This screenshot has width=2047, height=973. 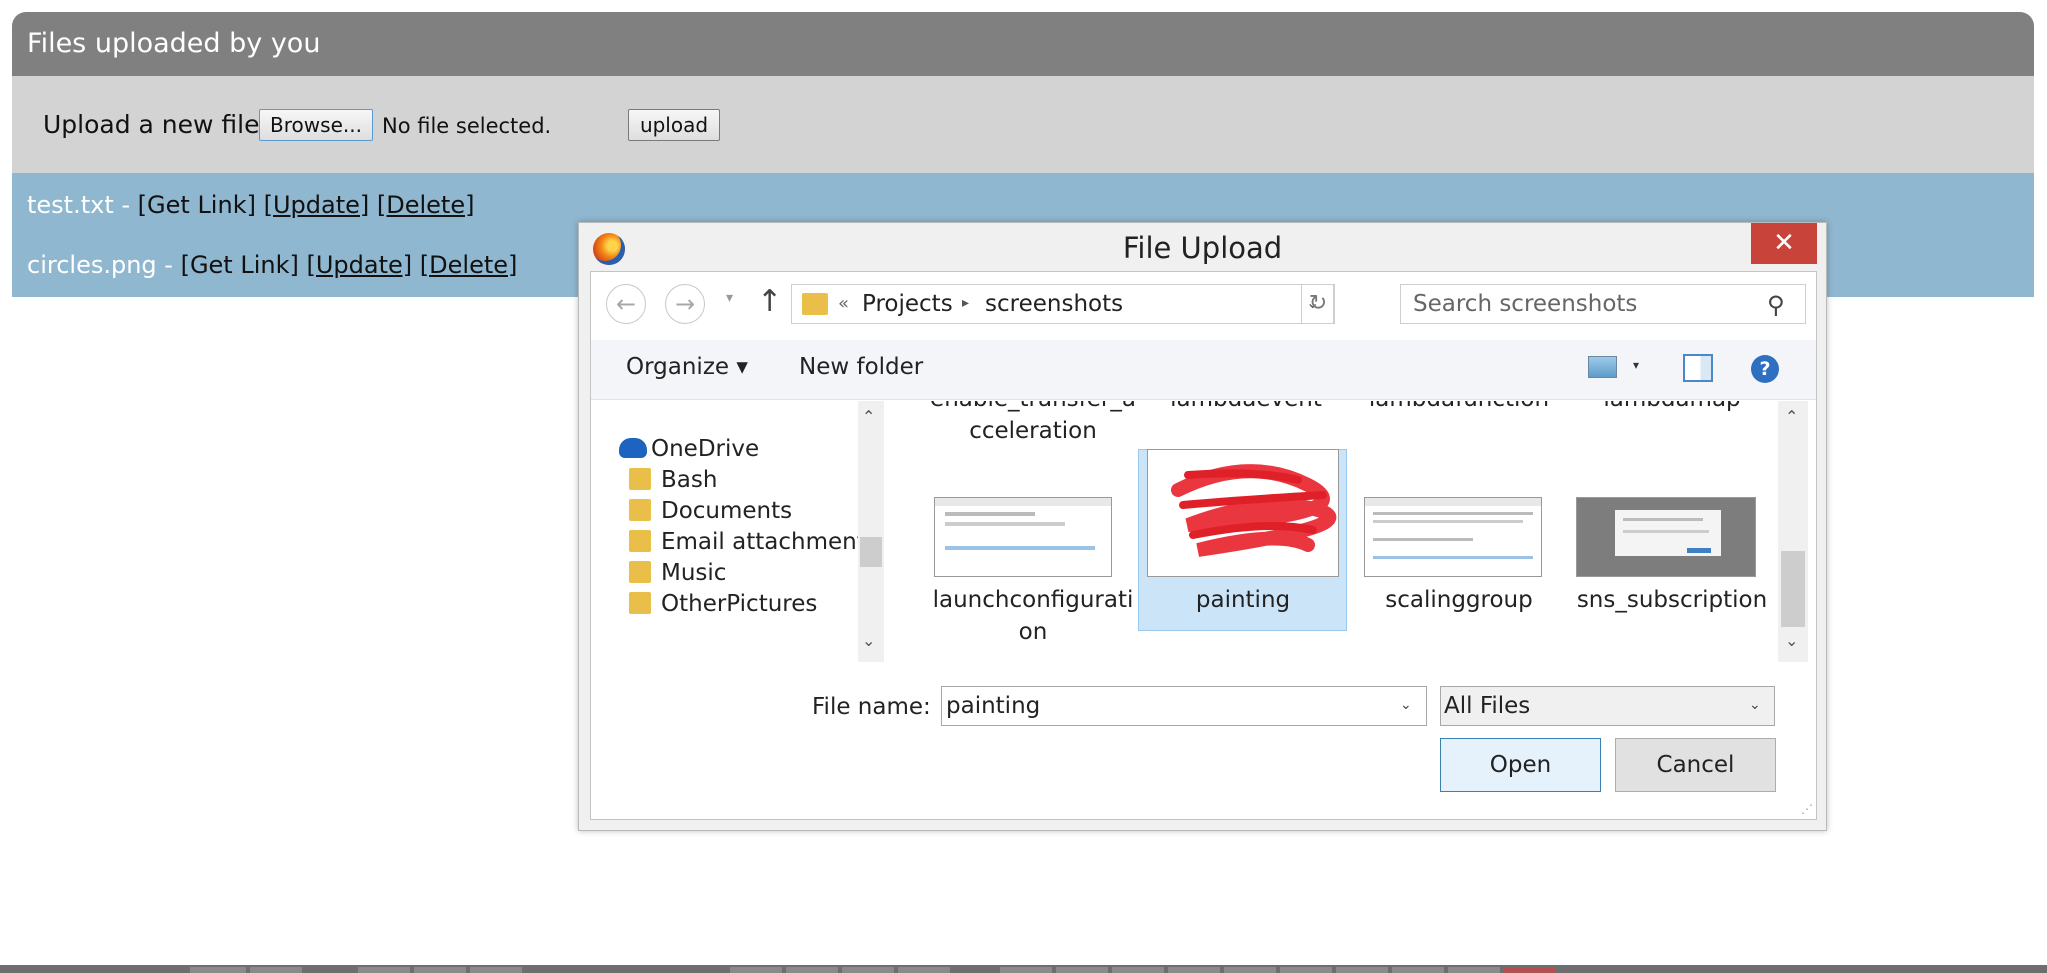 I want to click on file-tile: sns_subscription, so click(x=1671, y=556).